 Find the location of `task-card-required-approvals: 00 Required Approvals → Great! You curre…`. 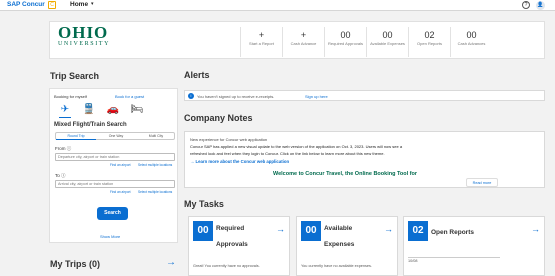

task-card-required-approvals: 00 Required Approvals → Great! You curre… is located at coordinates (239, 246).